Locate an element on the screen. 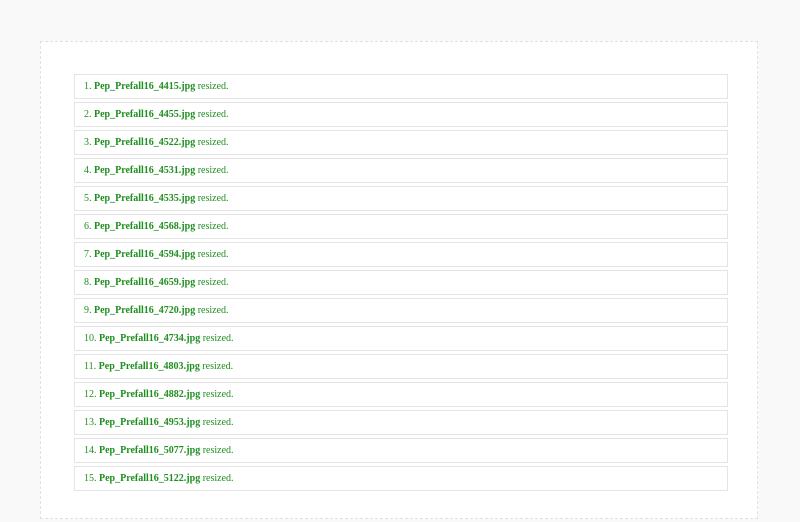 Image resolution: width=800 pixels, height=522 pixels. log-item-filename: Pep_Prefall16_4535.jpg is located at coordinates (145, 198).